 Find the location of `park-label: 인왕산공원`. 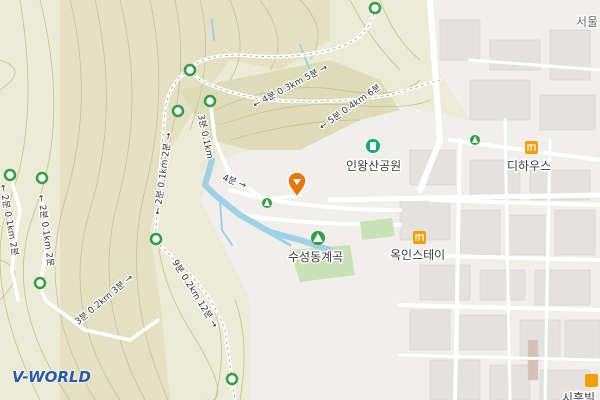

park-label: 인왕산공원 is located at coordinates (373, 166).